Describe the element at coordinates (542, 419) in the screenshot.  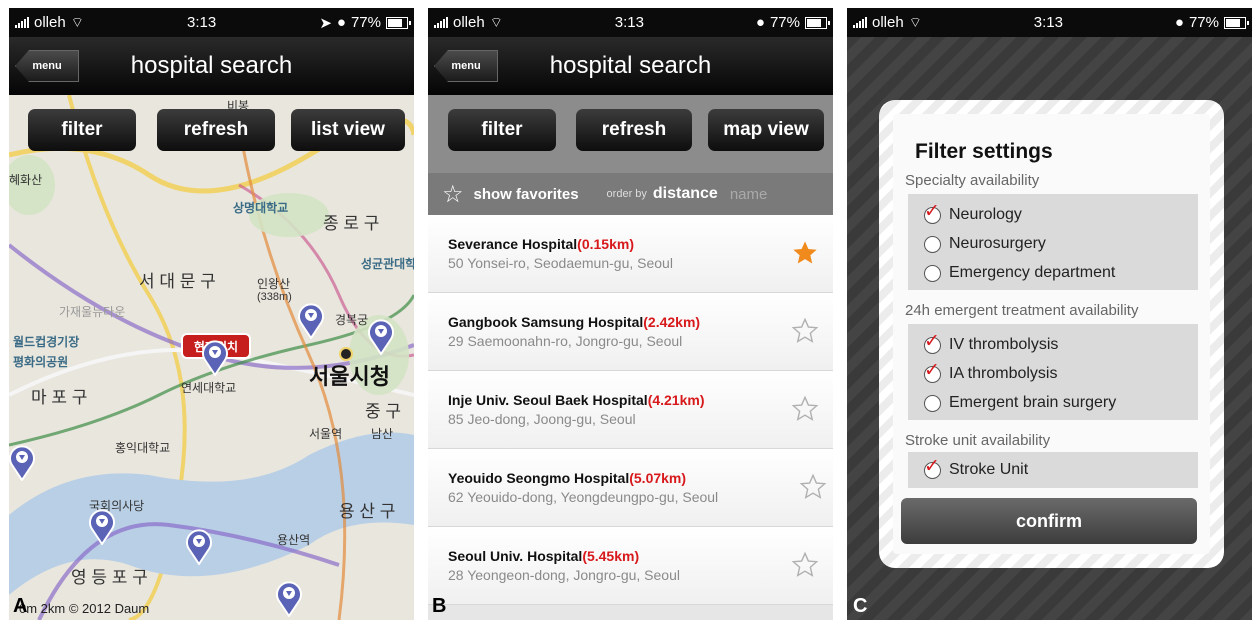
I see `hospital-address: 85 Jeo-dong, Joong-gu, Seoul` at that location.